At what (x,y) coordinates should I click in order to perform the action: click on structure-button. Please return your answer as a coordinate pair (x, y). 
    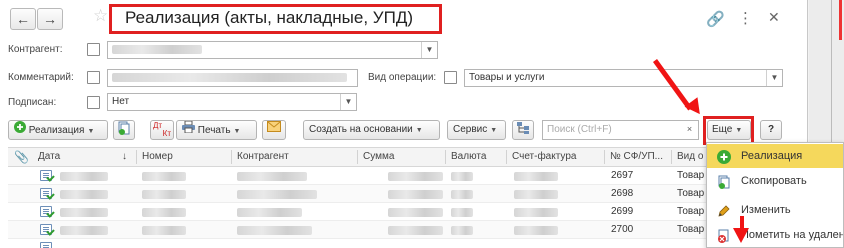
    Looking at the image, I should click on (523, 130).